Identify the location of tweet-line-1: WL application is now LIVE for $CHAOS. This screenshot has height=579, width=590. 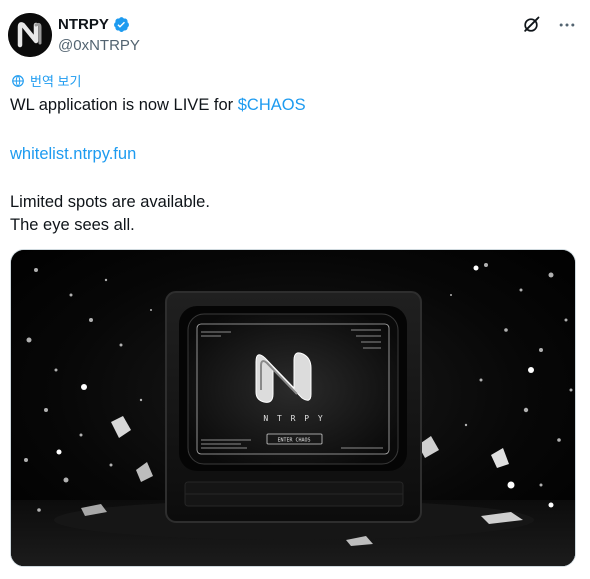
(158, 105).